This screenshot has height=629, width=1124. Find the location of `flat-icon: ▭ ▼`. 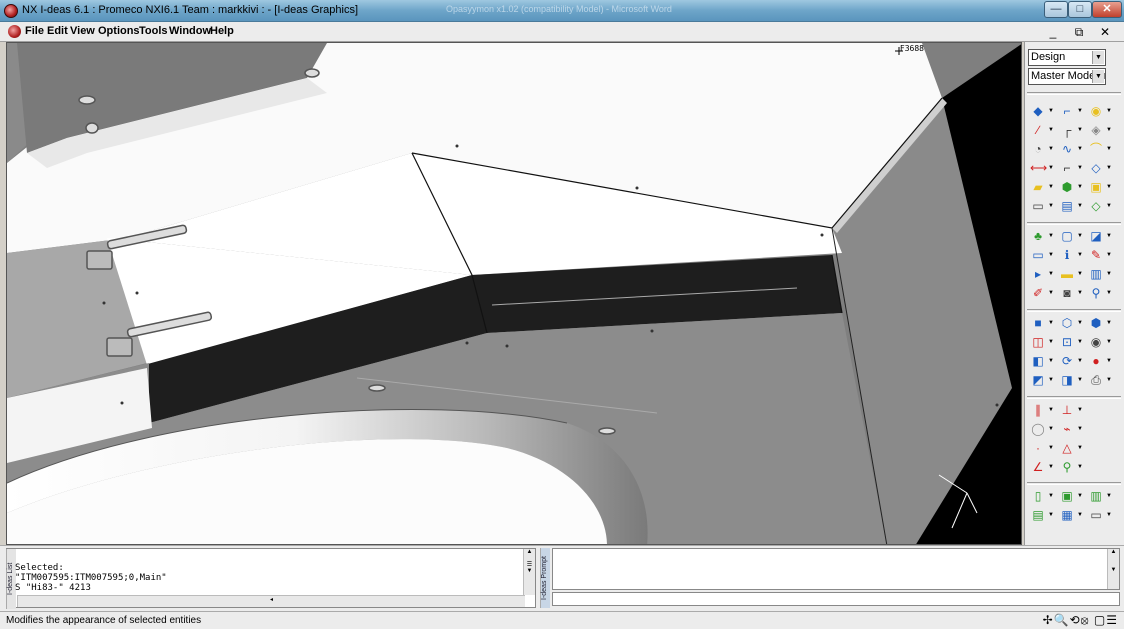

flat-icon: ▭ ▼ is located at coordinates (1100, 515).